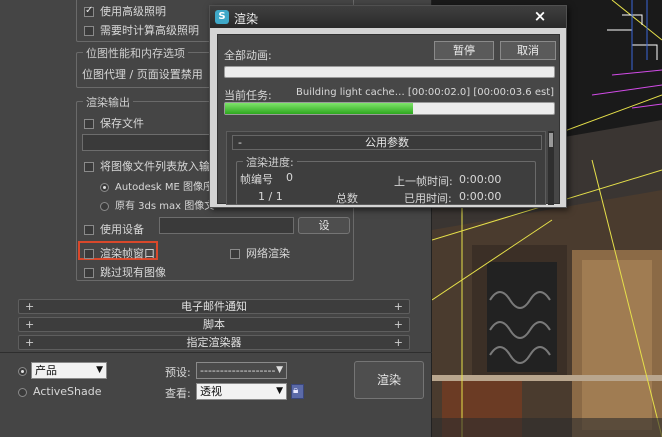 The width and height of the screenshot is (662, 437). I want to click on common-params-rollout: - 公用参数, so click(387, 142).